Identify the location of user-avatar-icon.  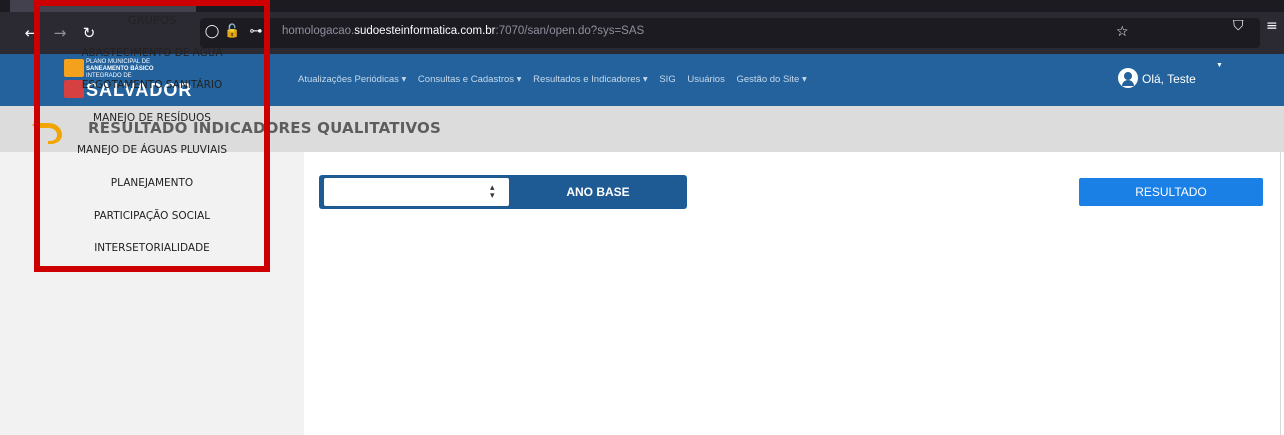
(1128, 78).